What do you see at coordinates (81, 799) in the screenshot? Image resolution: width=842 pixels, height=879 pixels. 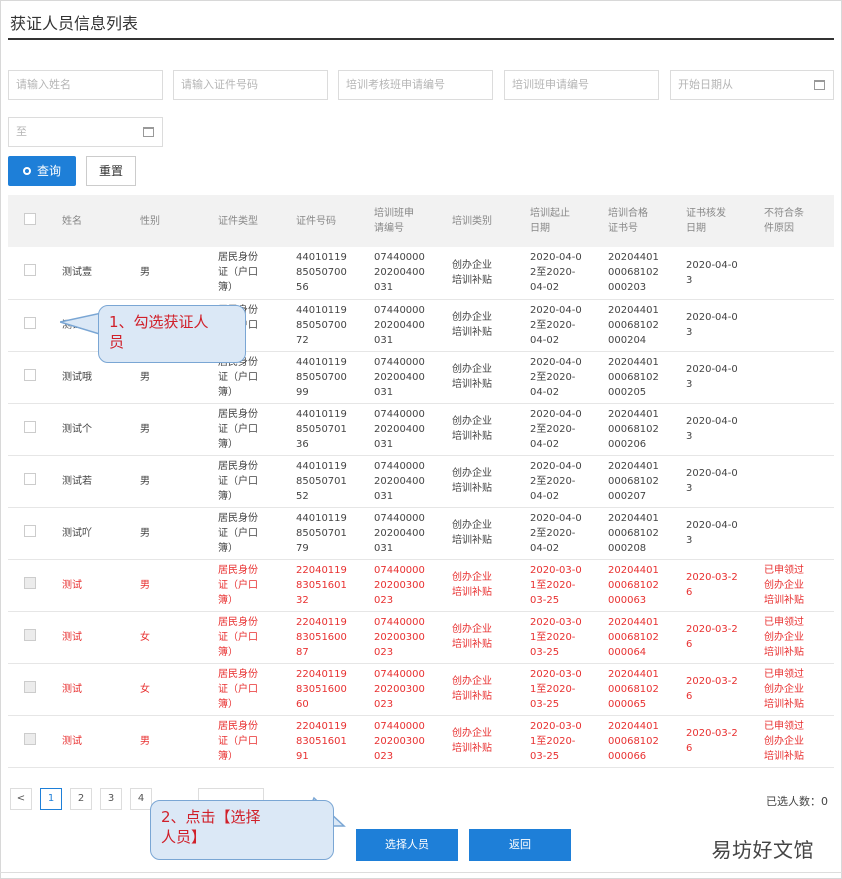 I see `page-button-2: 2` at bounding box center [81, 799].